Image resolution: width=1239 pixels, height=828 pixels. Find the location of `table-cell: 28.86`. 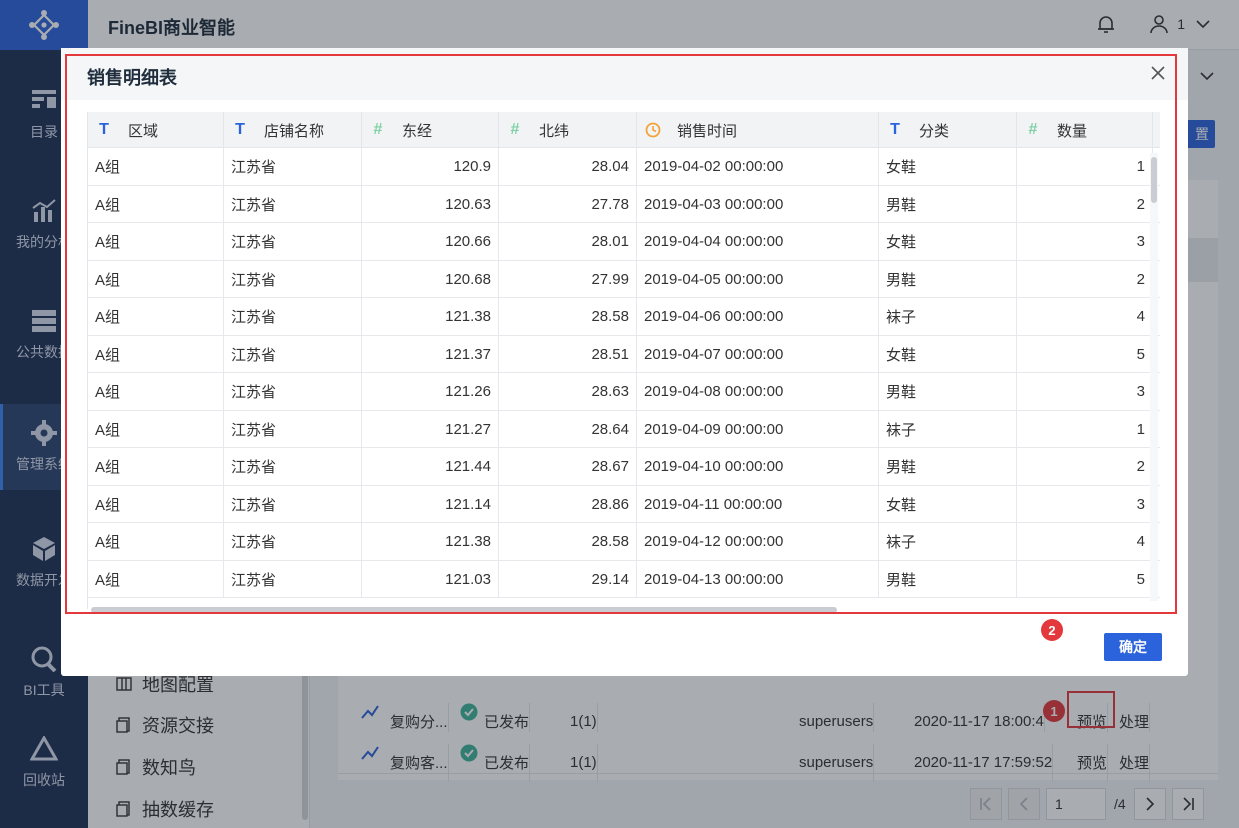

table-cell: 28.86 is located at coordinates (568, 504).